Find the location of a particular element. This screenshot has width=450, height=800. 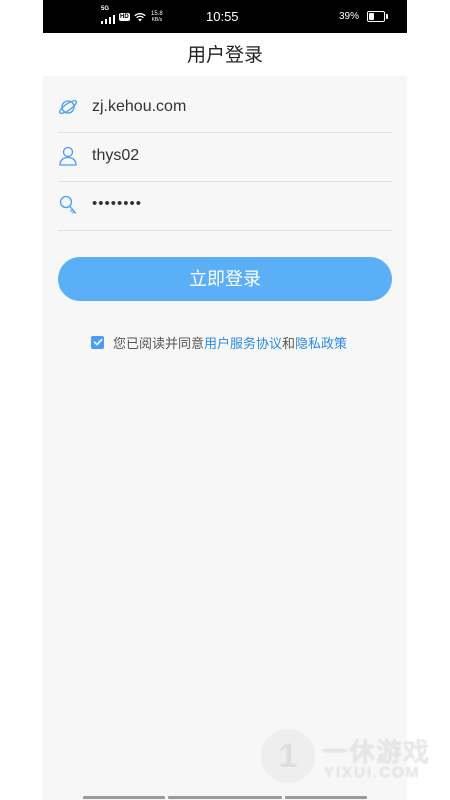

privacy-policy-link: 隐私政策 is located at coordinates (321, 342).